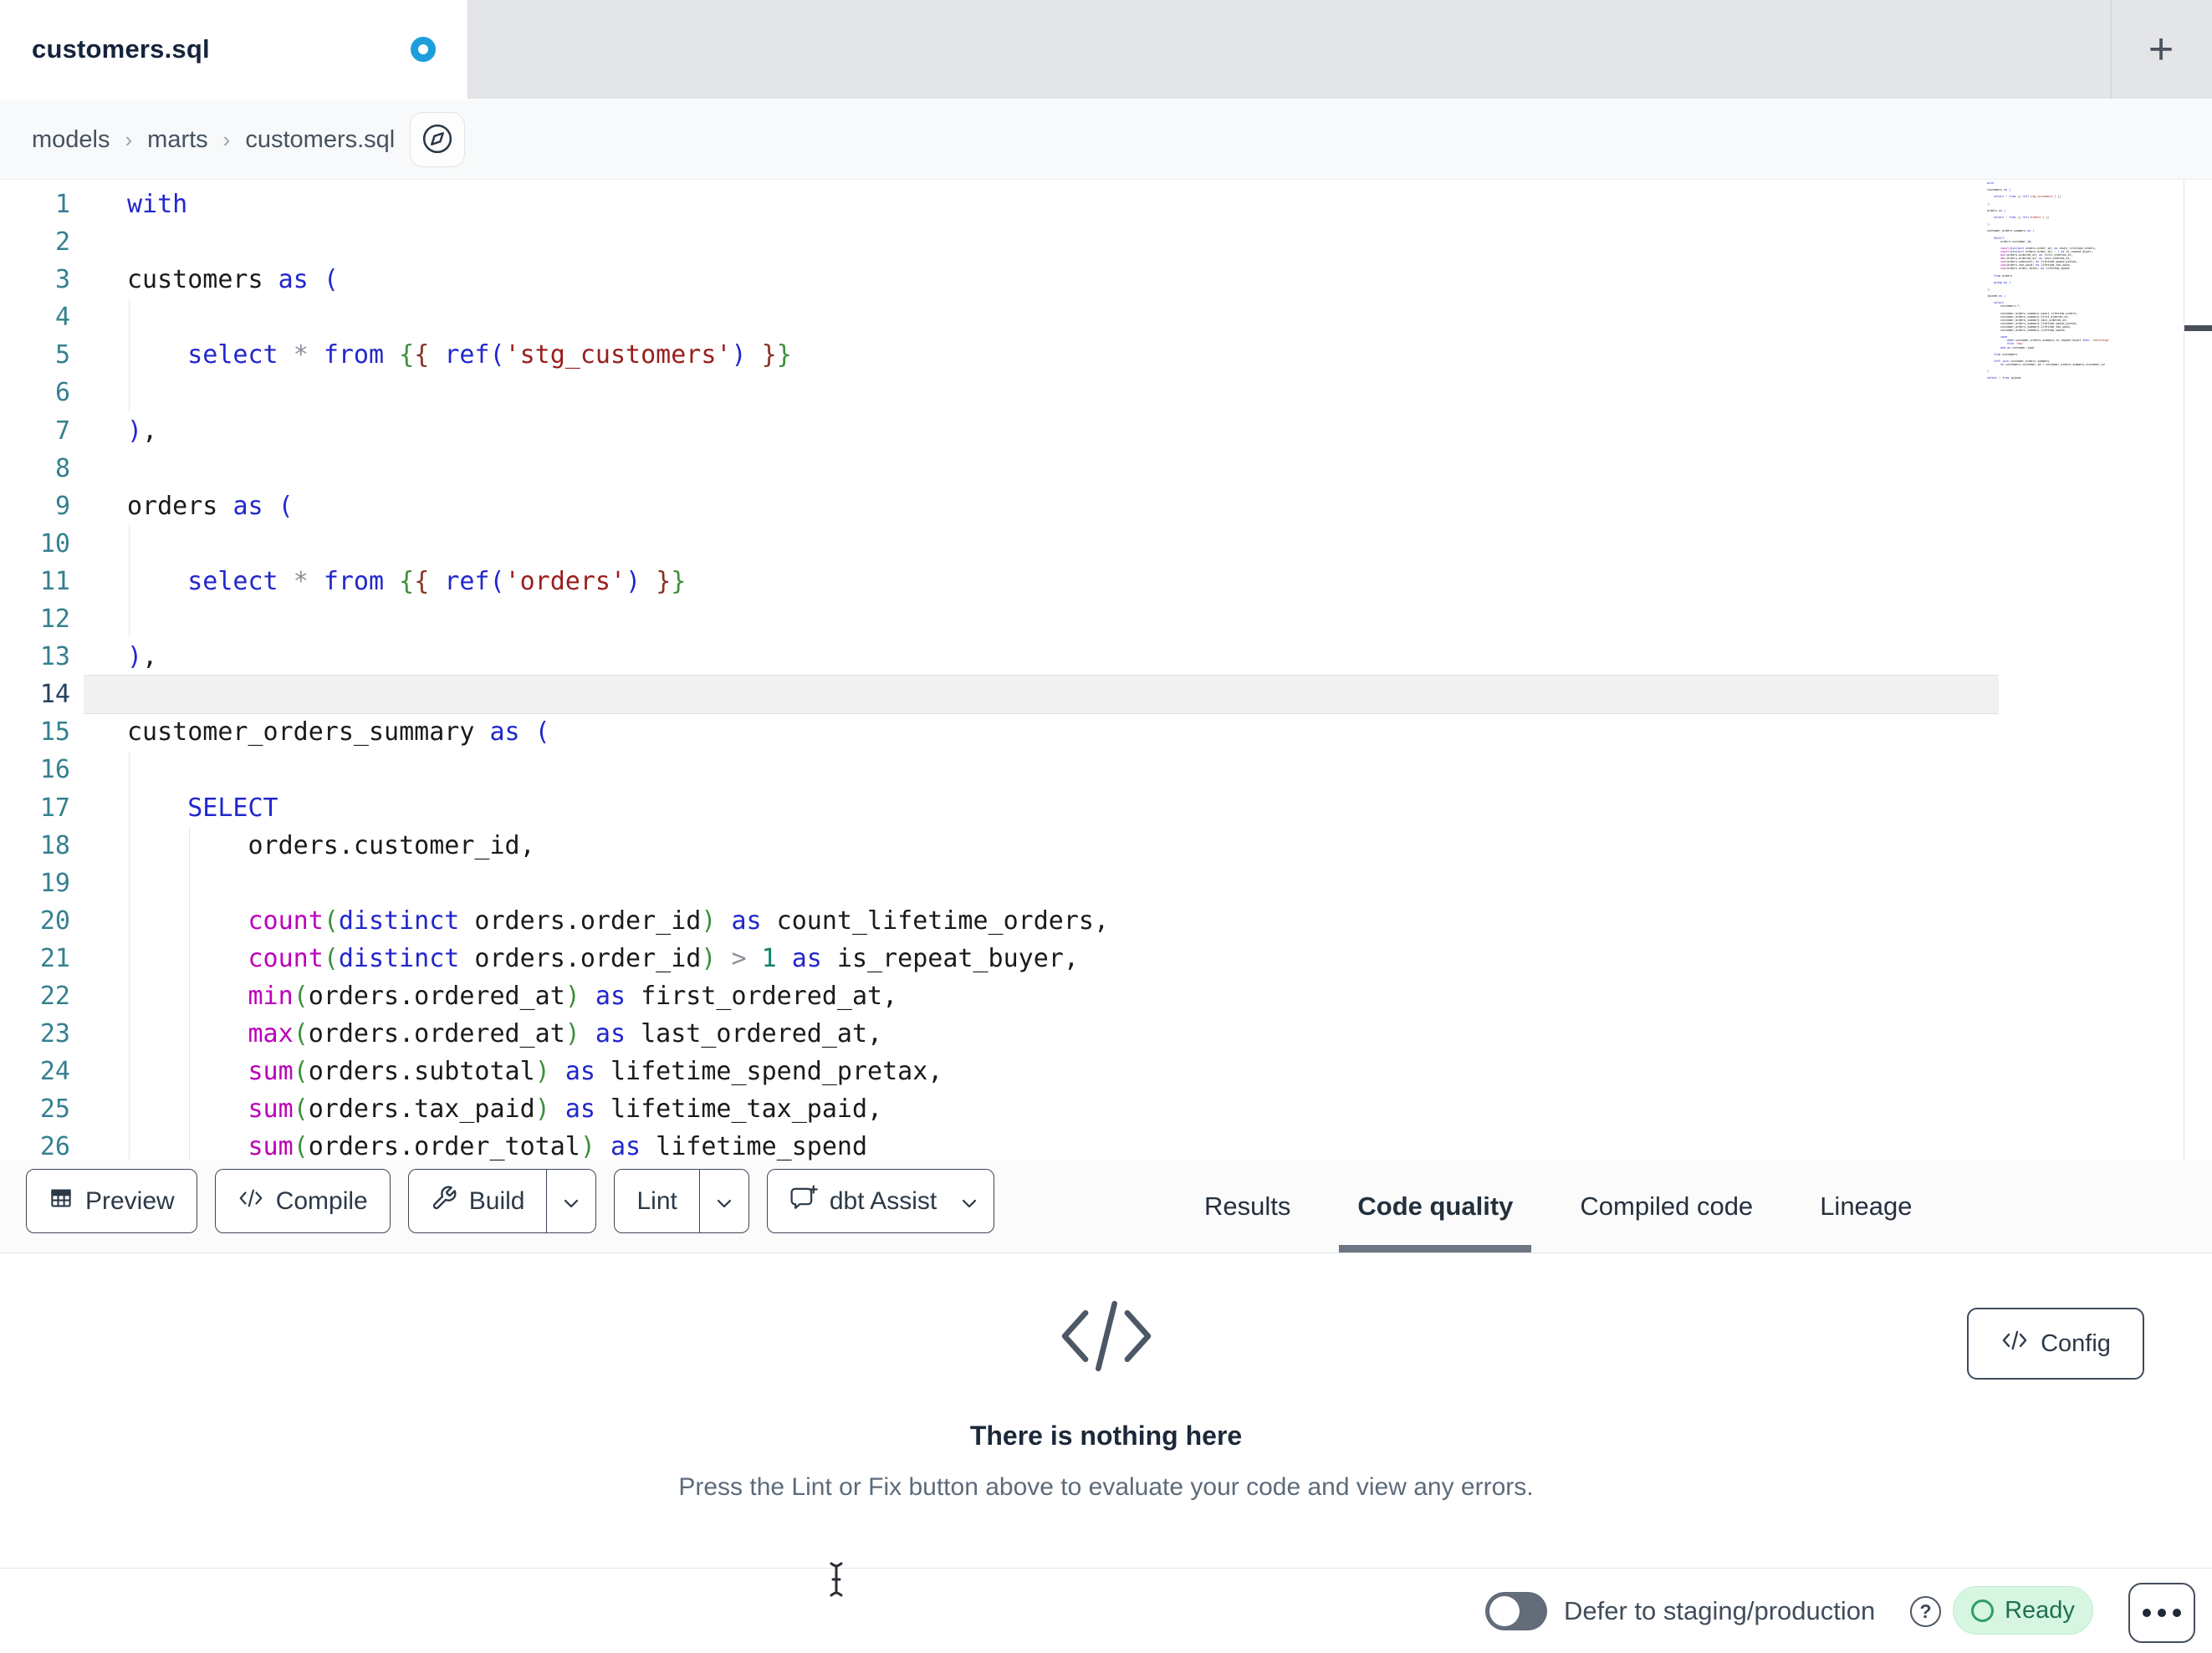  What do you see at coordinates (321, 1200) in the screenshot?
I see `compile-button-label: Compile` at bounding box center [321, 1200].